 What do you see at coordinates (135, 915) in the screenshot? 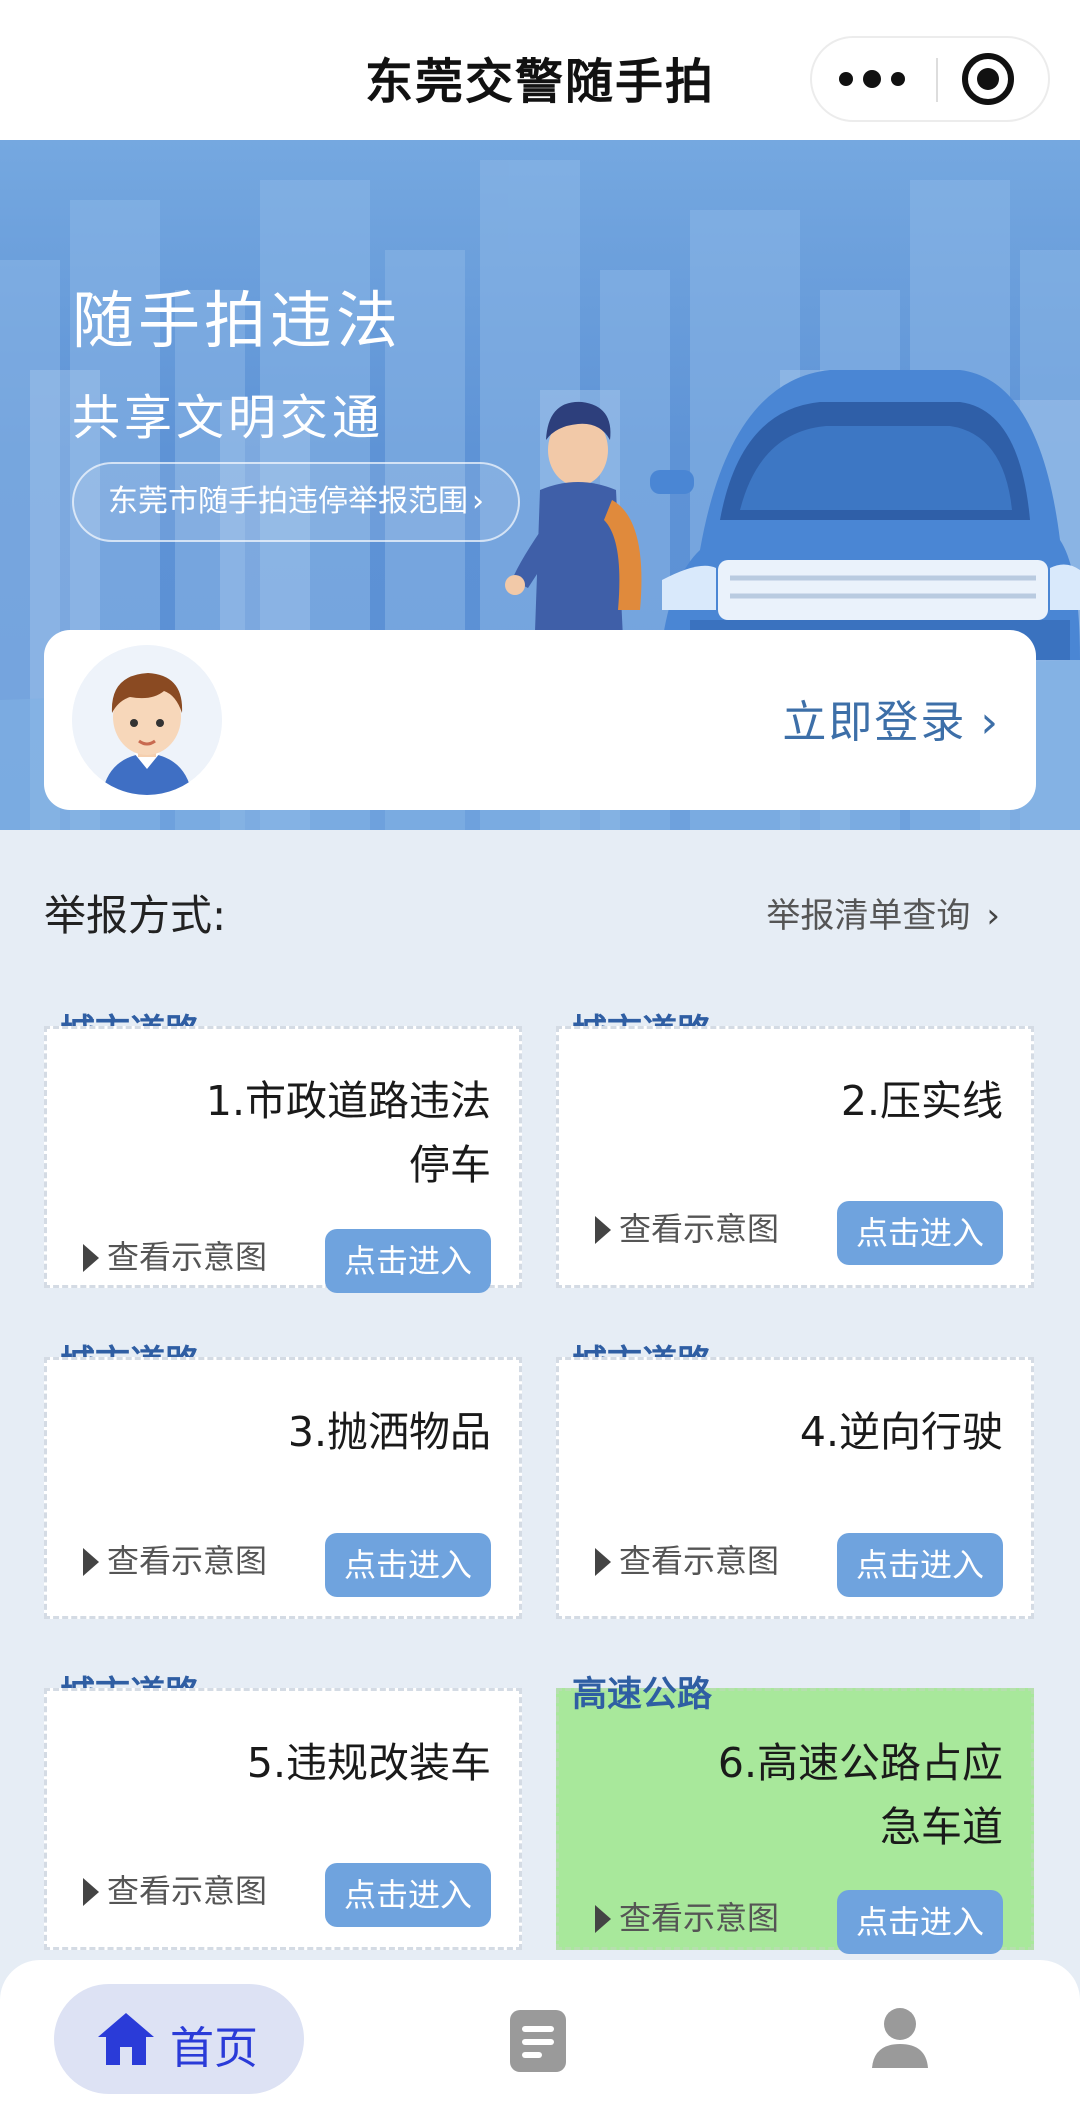
I see `report-methods-heading: 举报方式:` at bounding box center [135, 915].